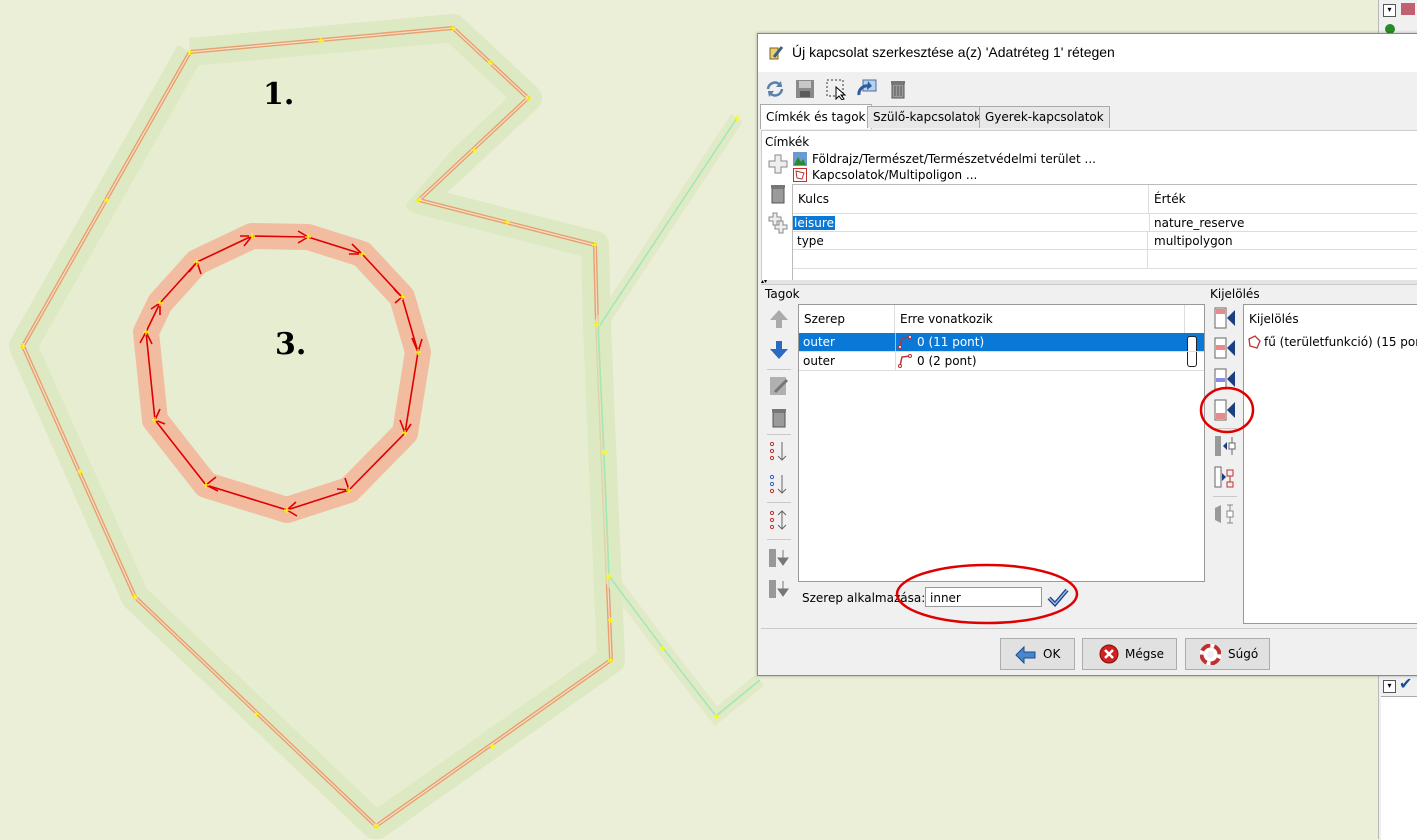 Image resolution: width=1417 pixels, height=840 pixels. Describe the element at coordinates (836, 89) in the screenshot. I see `select-icon` at that location.